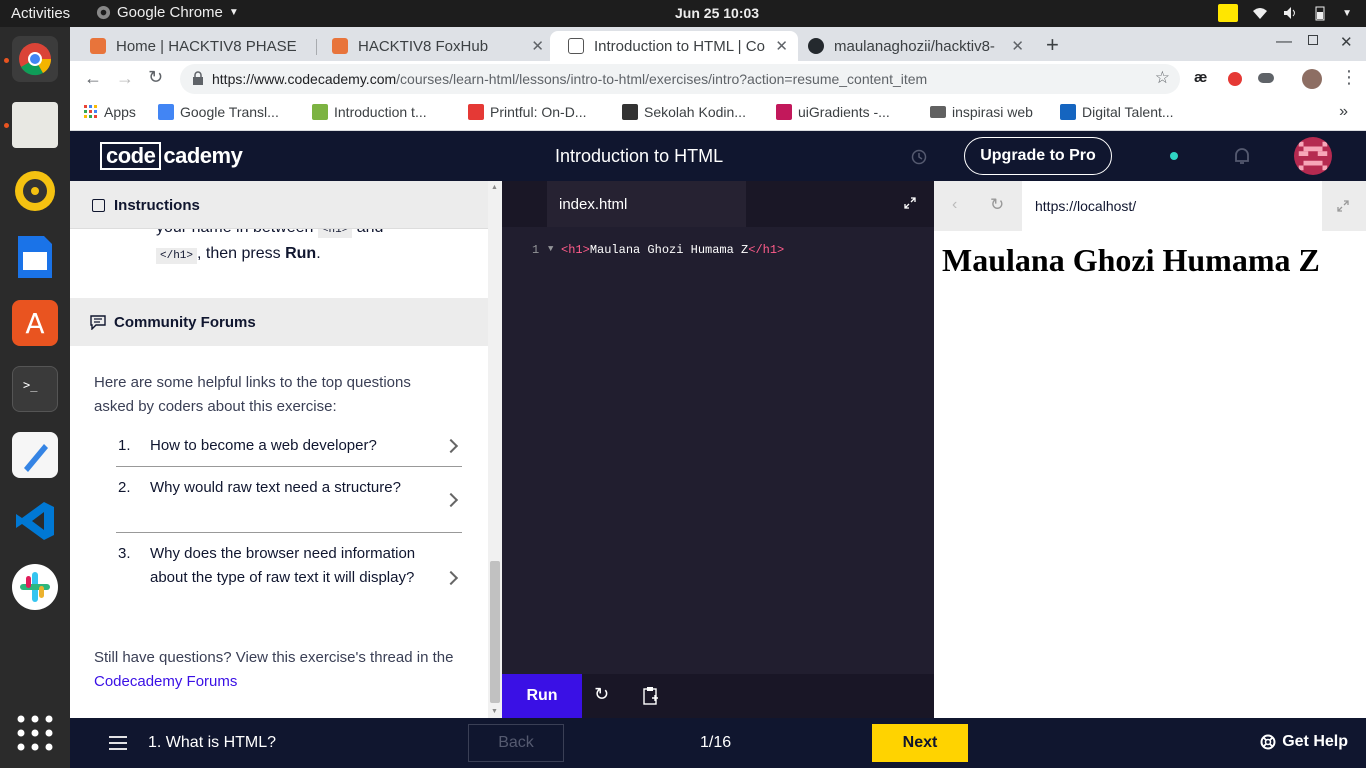 Image resolution: width=1366 pixels, height=768 pixels. Describe the element at coordinates (1172, 206) in the screenshot. I see `preview-url: https://localhost/` at that location.